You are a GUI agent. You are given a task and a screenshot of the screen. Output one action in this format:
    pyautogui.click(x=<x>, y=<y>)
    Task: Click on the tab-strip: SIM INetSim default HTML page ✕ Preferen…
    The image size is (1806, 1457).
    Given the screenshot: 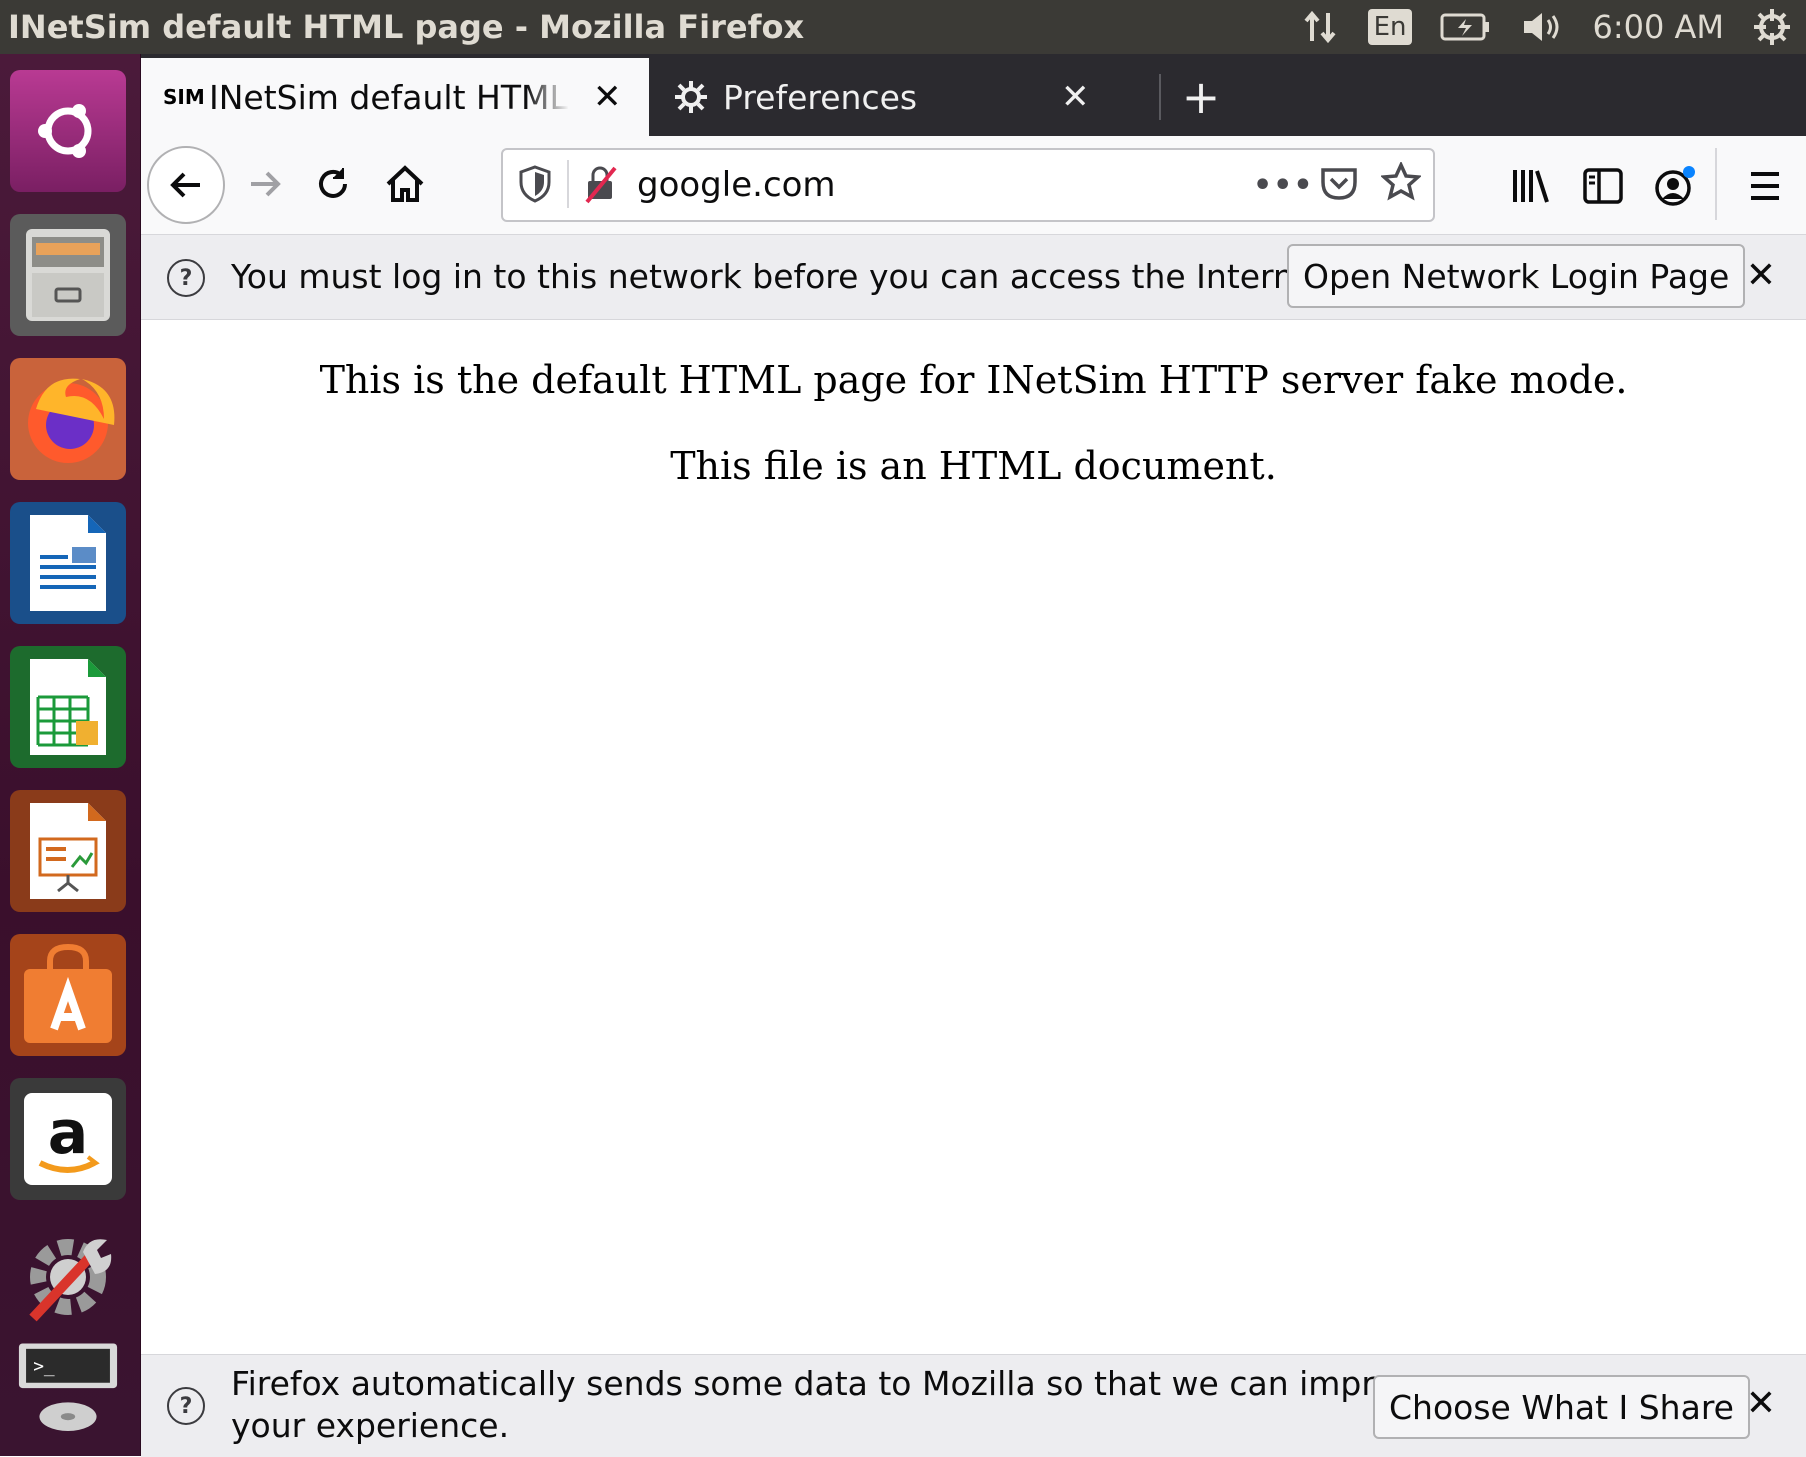 What is the action you would take?
    pyautogui.click(x=973, y=95)
    